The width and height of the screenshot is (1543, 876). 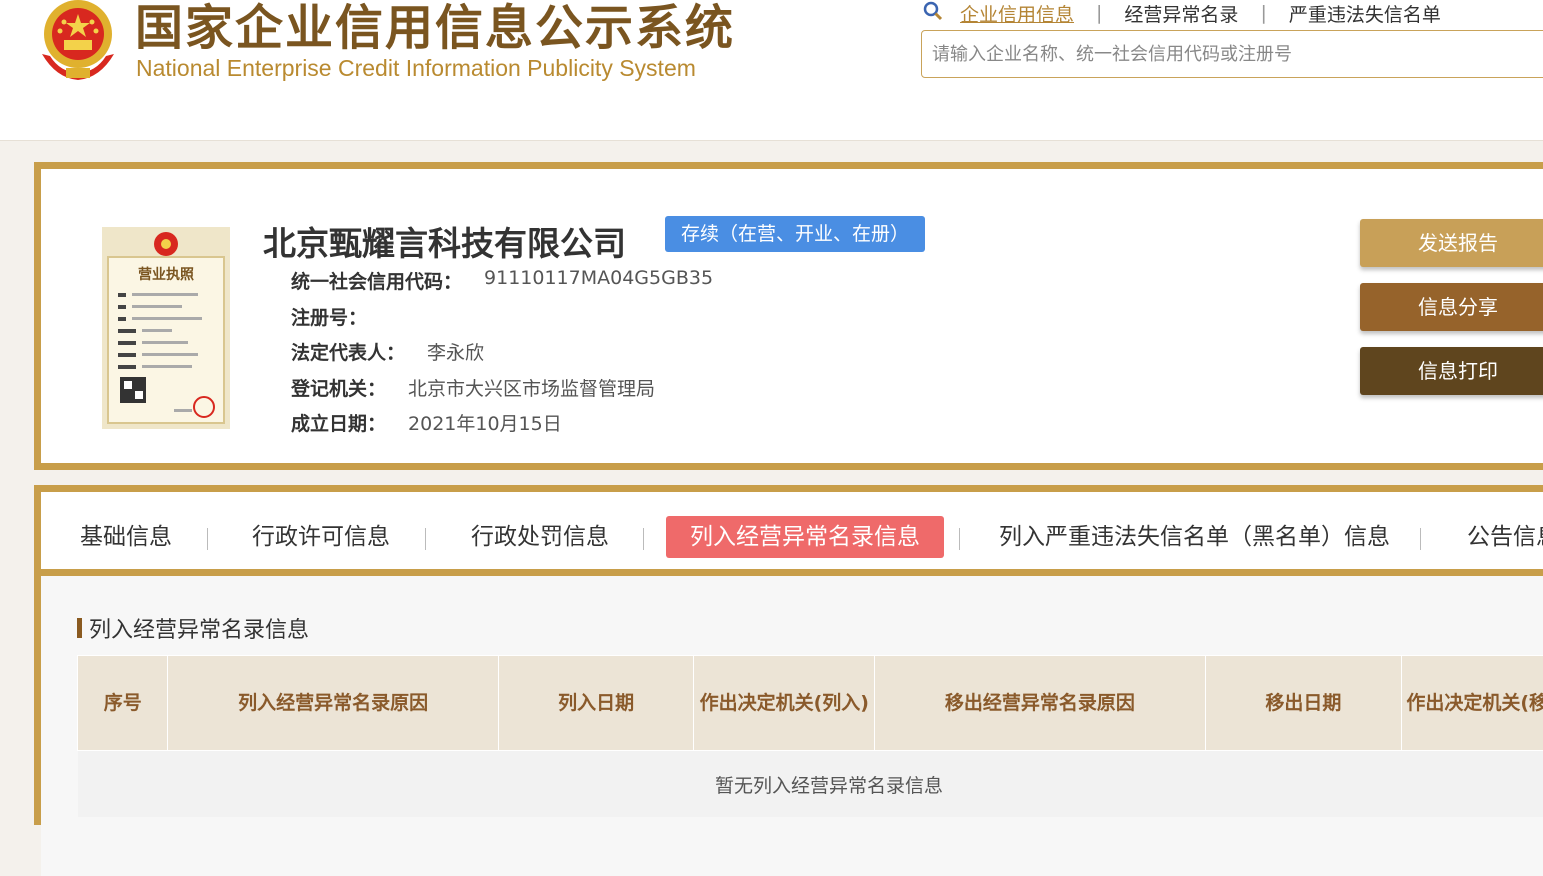 I want to click on field-label: 成立日期：, so click(x=338, y=422).